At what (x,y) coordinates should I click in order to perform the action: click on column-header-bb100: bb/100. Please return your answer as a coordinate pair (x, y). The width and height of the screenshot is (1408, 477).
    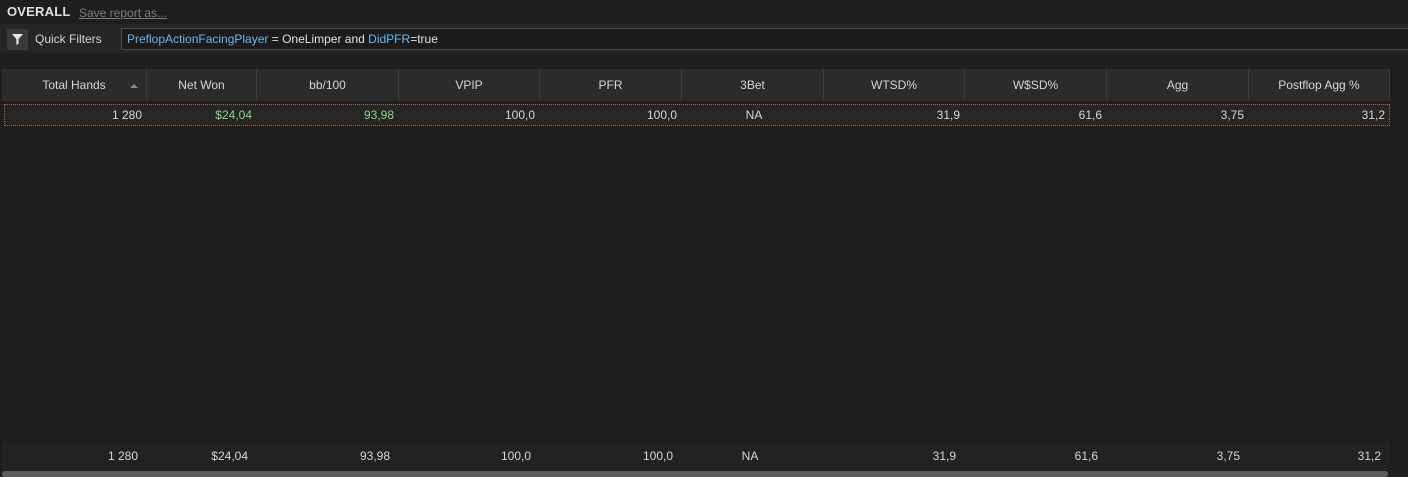
    Looking at the image, I should click on (328, 85).